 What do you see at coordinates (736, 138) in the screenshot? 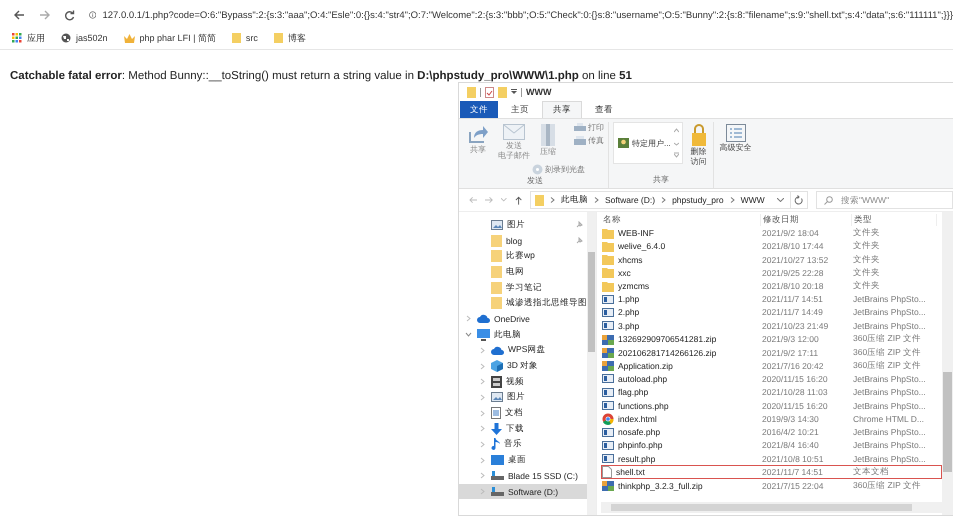
I see `ribbon-button: 高级安全` at bounding box center [736, 138].